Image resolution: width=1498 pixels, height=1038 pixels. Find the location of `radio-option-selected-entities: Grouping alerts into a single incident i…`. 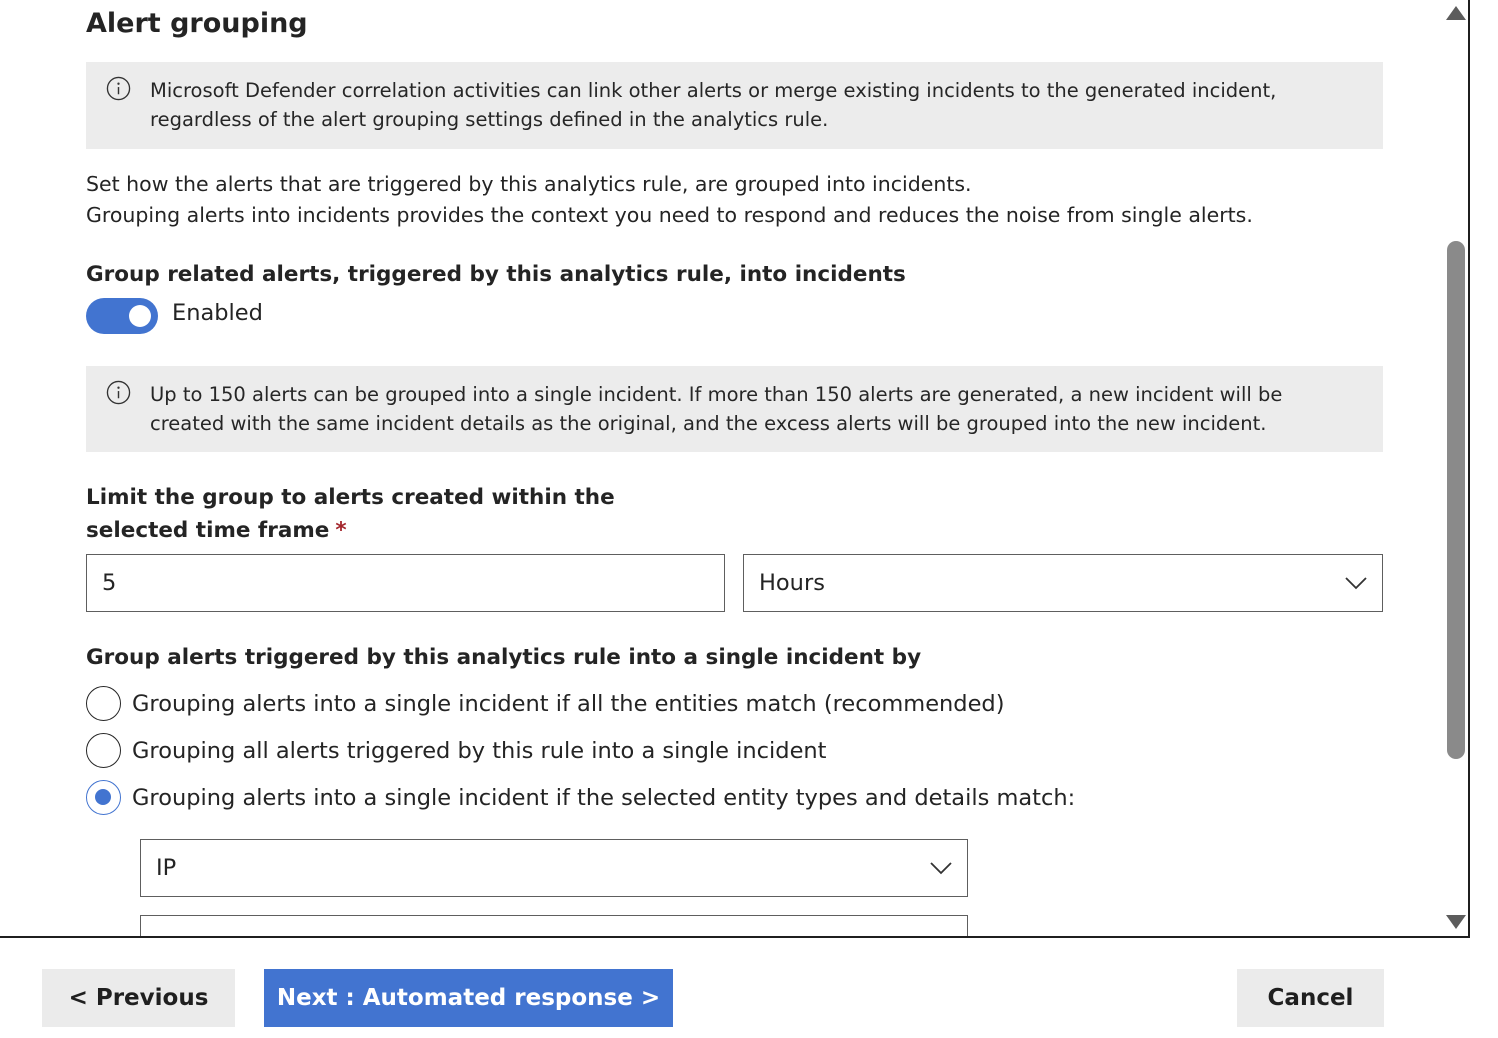

radio-option-selected-entities: Grouping alerts into a single incident i… is located at coordinates (580, 797).